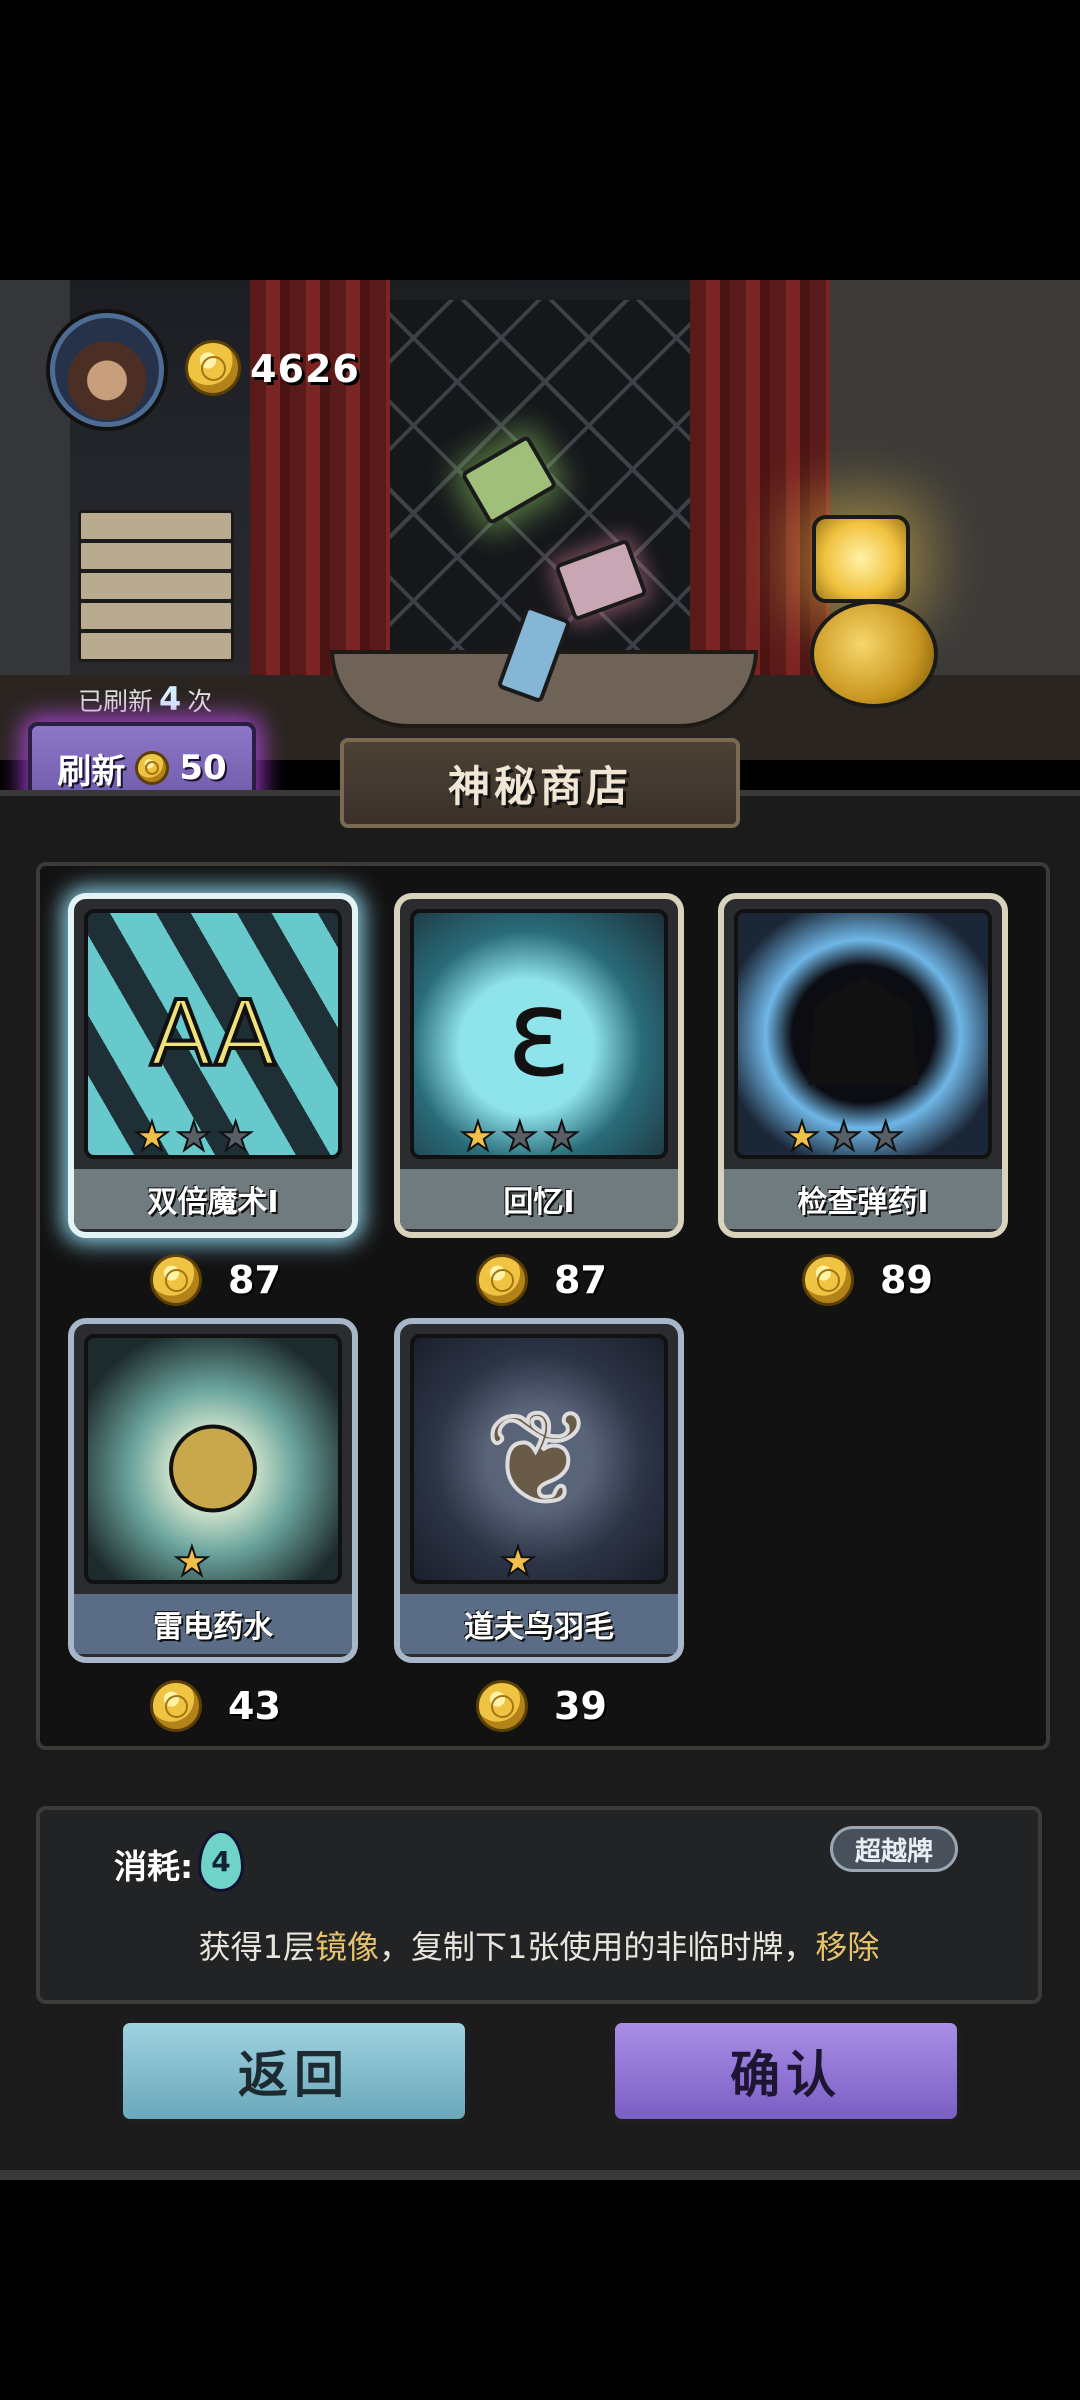  What do you see at coordinates (786, 2071) in the screenshot?
I see `confirm-button: 确认` at bounding box center [786, 2071].